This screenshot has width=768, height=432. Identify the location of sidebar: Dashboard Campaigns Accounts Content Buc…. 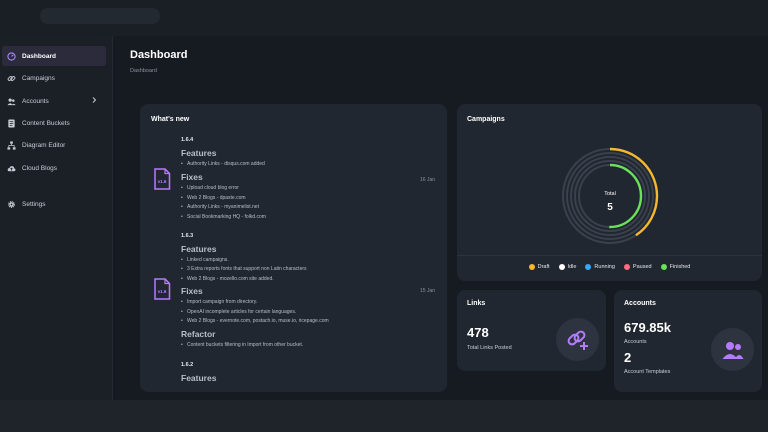
(56, 218).